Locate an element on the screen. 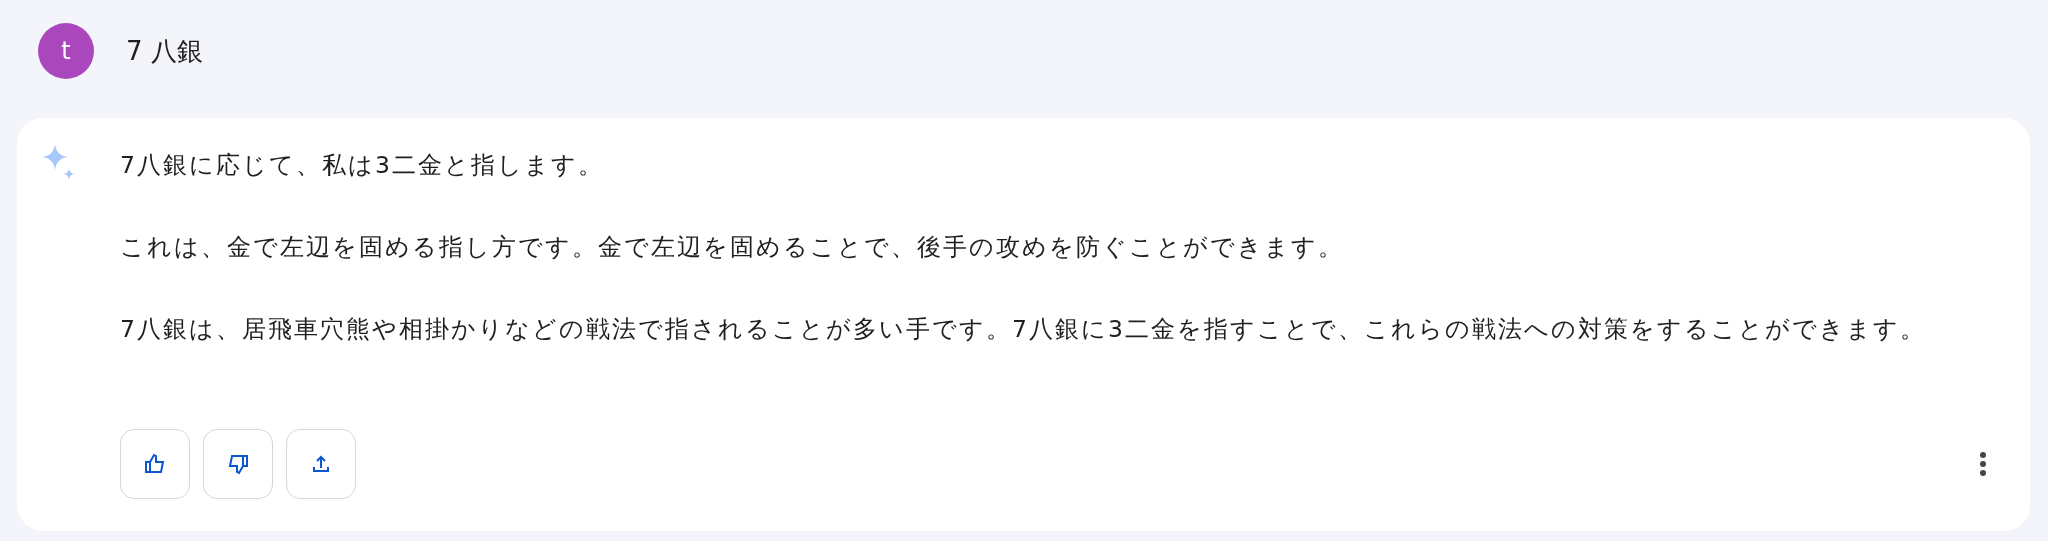  more-icon is located at coordinates (1983, 464).